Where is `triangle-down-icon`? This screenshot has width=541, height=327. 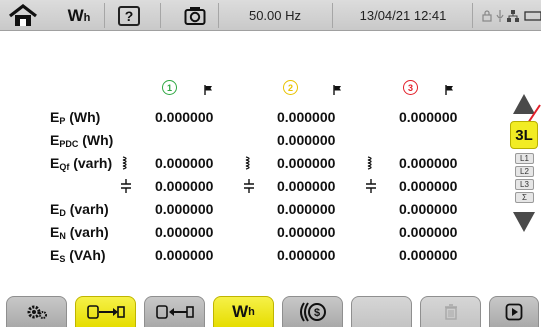
triangle-down-icon is located at coordinates (524, 222).